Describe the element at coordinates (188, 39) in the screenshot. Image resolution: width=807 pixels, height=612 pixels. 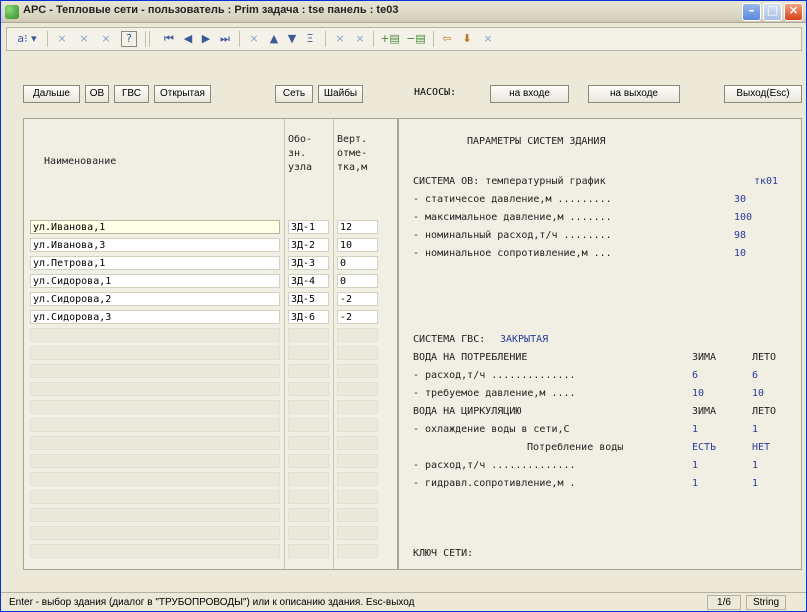
I see `previous-record-icon: ◀` at that location.